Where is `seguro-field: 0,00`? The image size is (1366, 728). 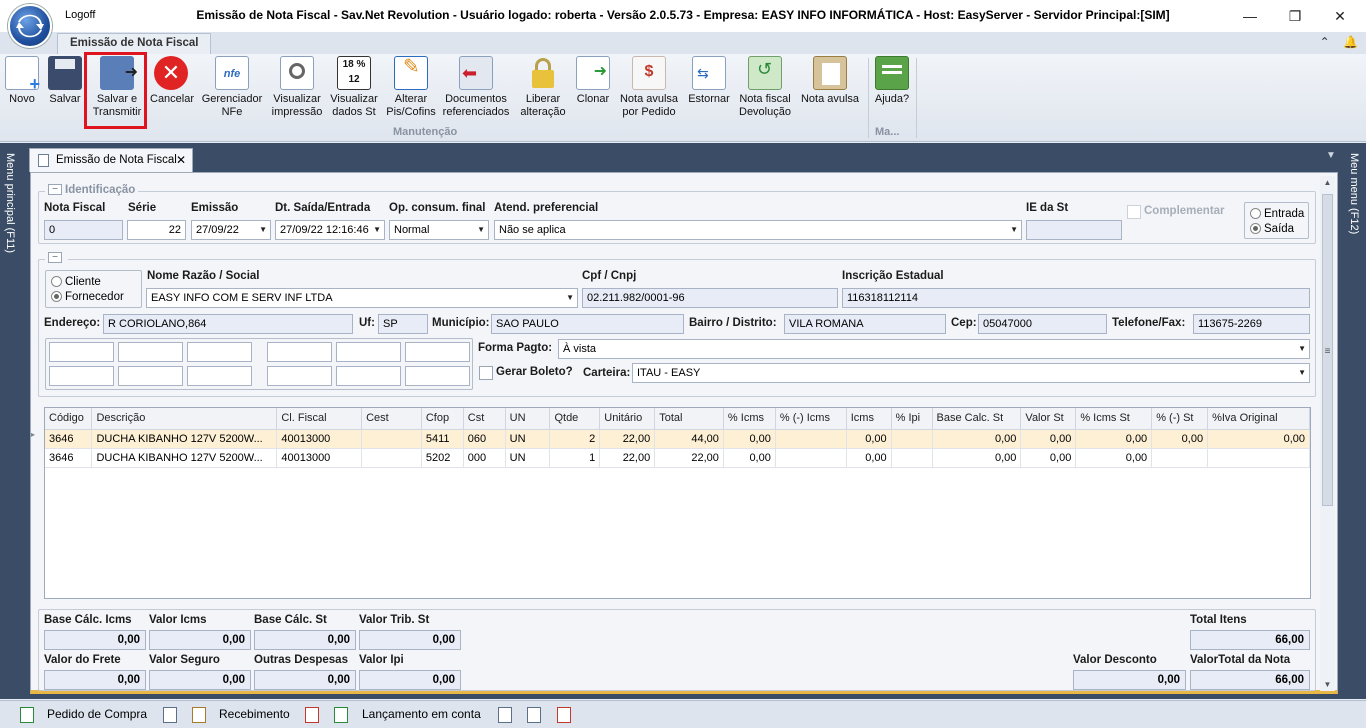
seguro-field: 0,00 is located at coordinates (200, 680).